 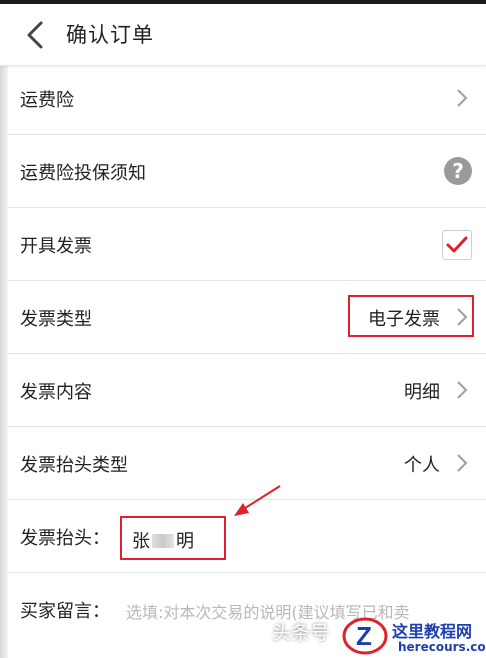 I want to click on site-logo-icon: Z, so click(x=365, y=636).